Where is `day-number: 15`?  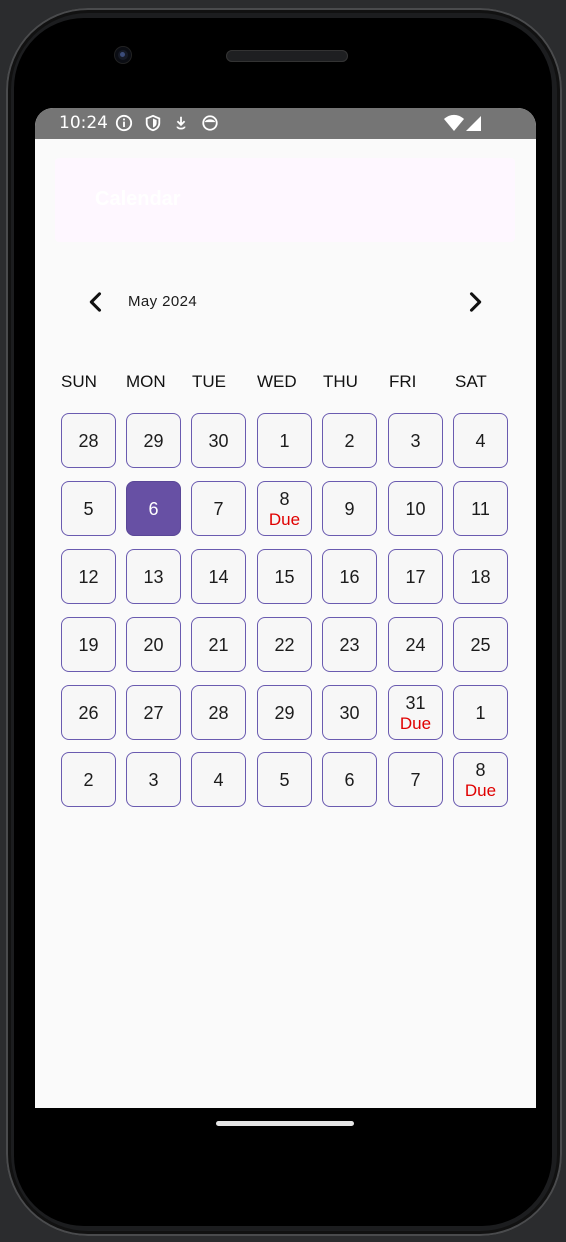 day-number: 15 is located at coordinates (284, 576).